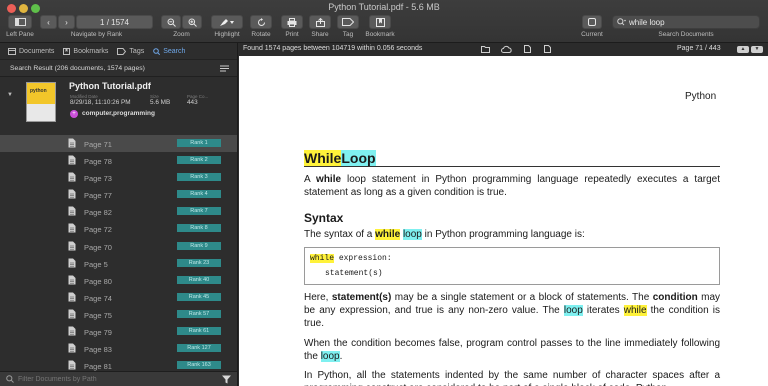 The width and height of the screenshot is (768, 386). I want to click on result-page-label: Page 77, so click(98, 196).